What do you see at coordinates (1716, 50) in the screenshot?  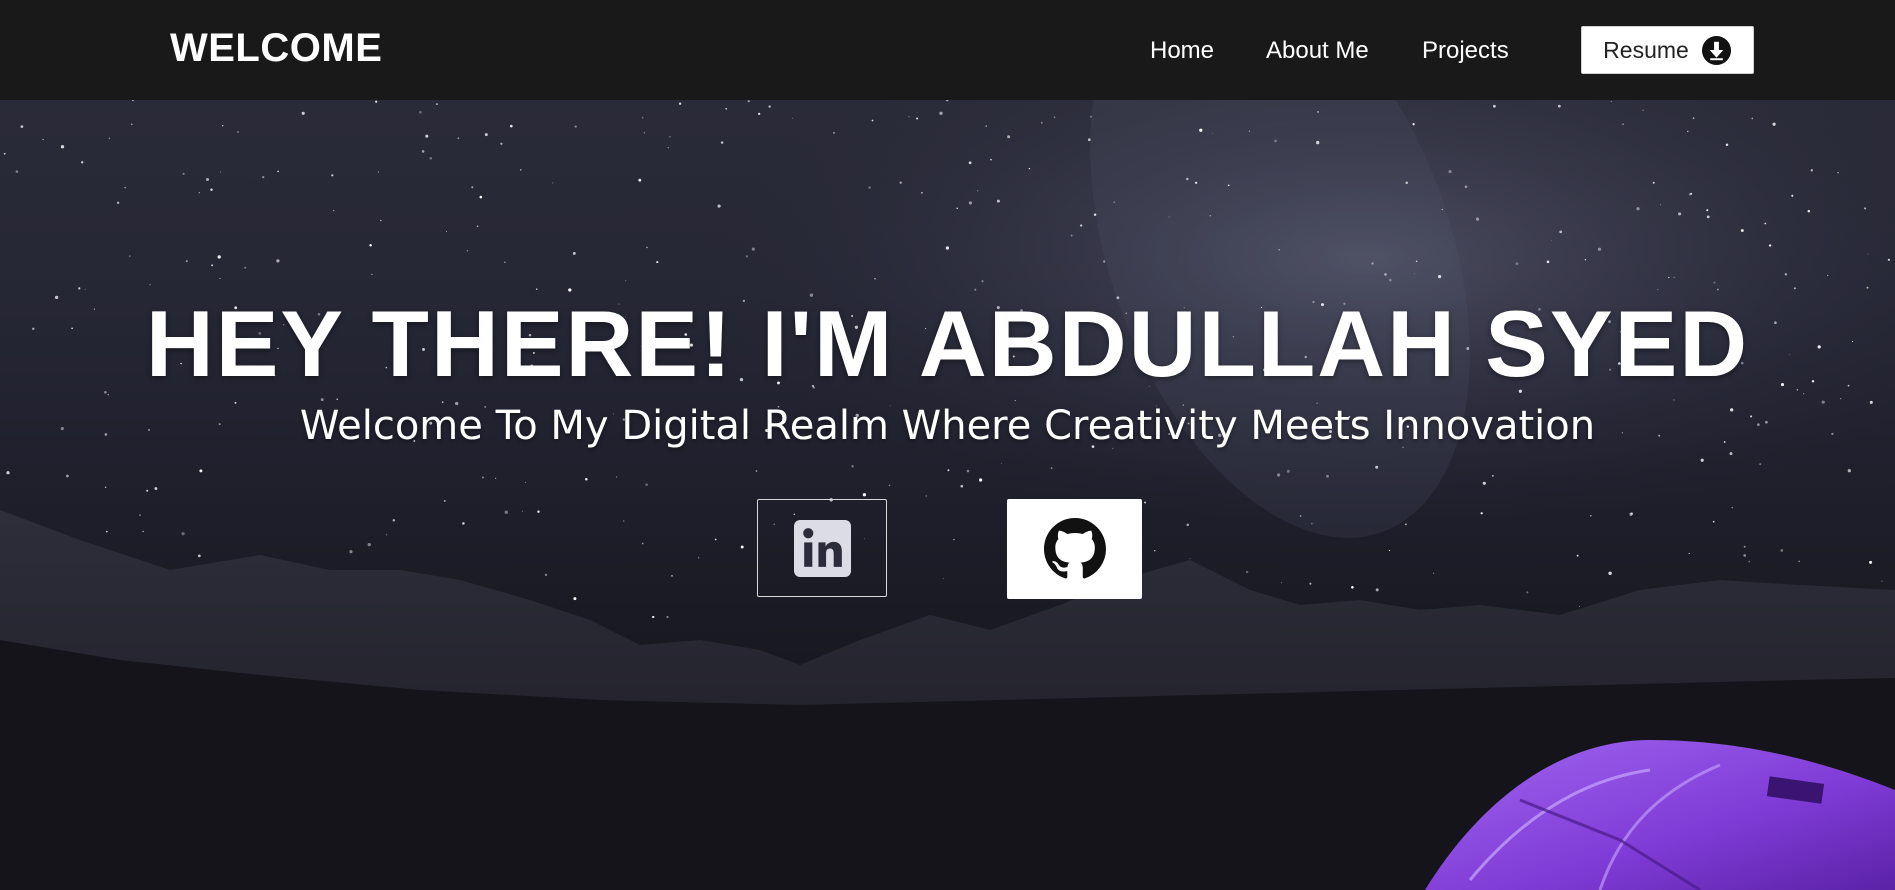 I see `download-circle-icon` at bounding box center [1716, 50].